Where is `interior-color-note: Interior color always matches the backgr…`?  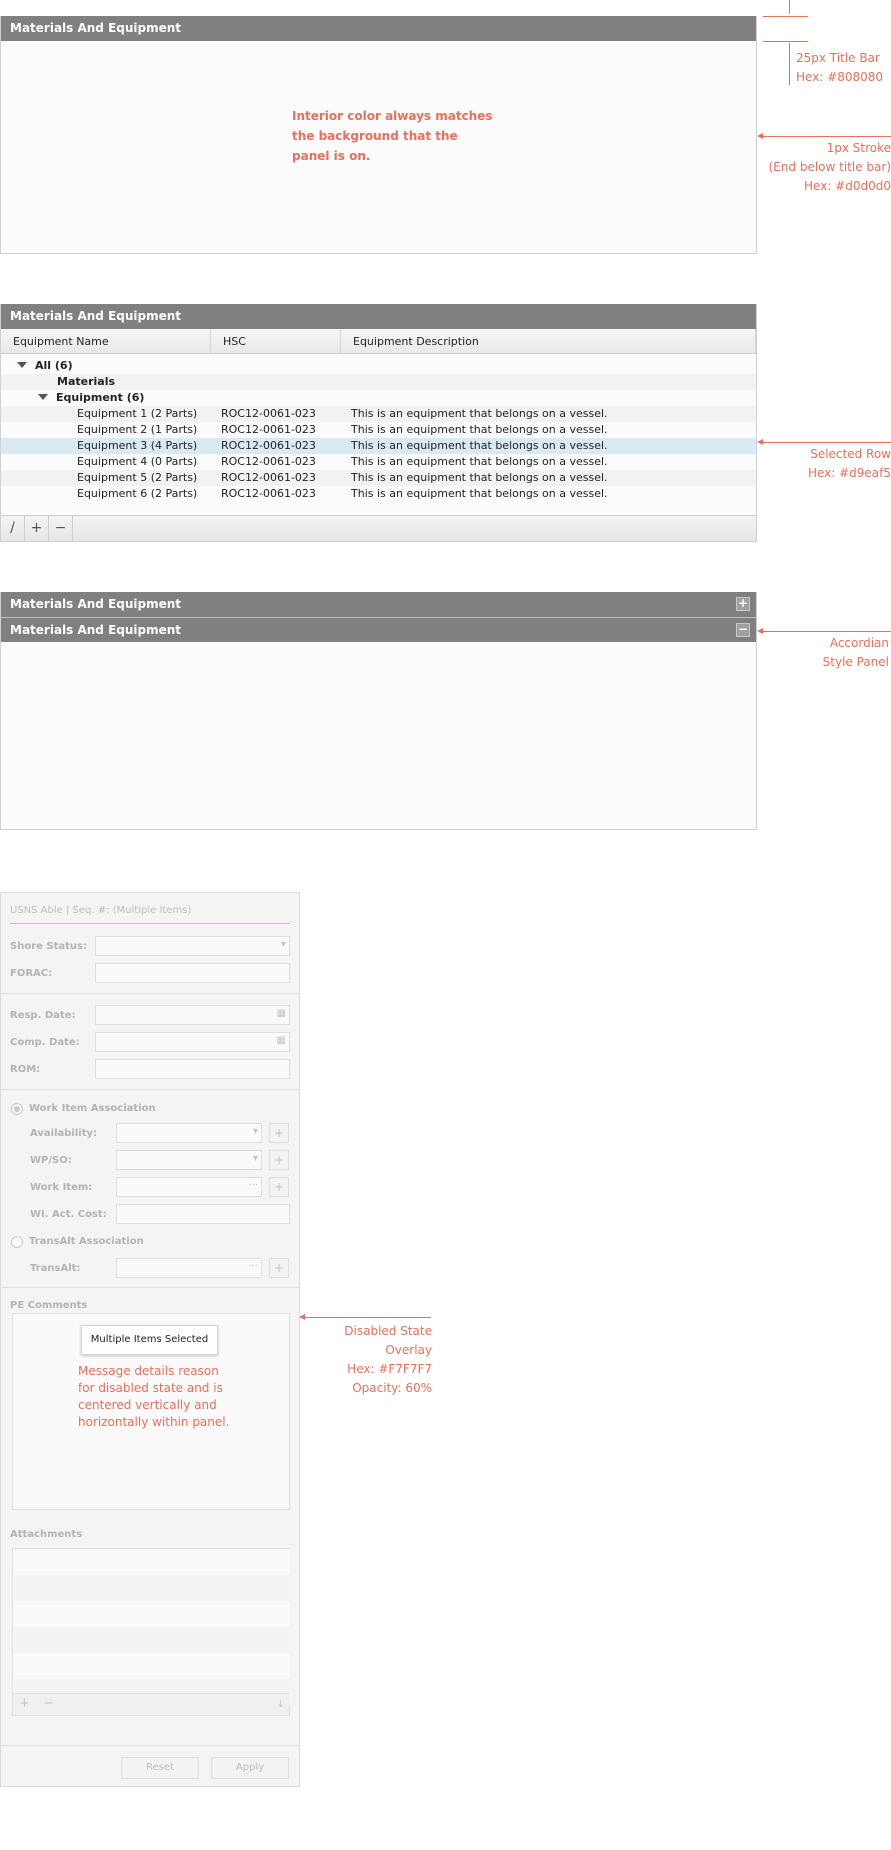
interior-color-note: Interior color always matches the backgr… is located at coordinates (392, 136).